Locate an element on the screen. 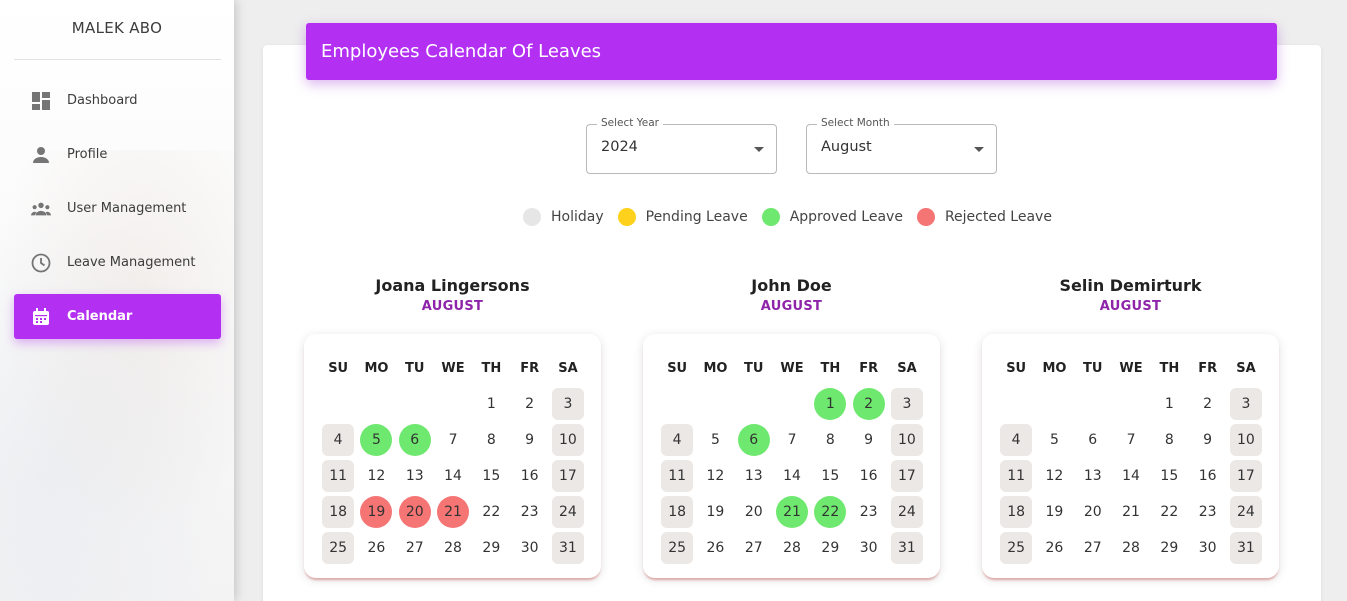 The width and height of the screenshot is (1347, 601). calendar-day-approved: 5 is located at coordinates (376, 440).